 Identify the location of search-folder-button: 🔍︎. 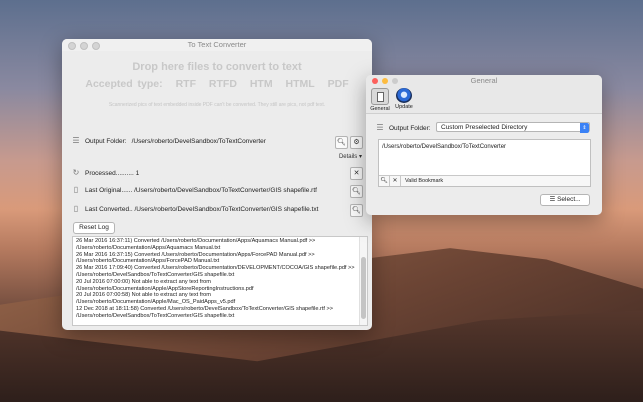
(341, 142).